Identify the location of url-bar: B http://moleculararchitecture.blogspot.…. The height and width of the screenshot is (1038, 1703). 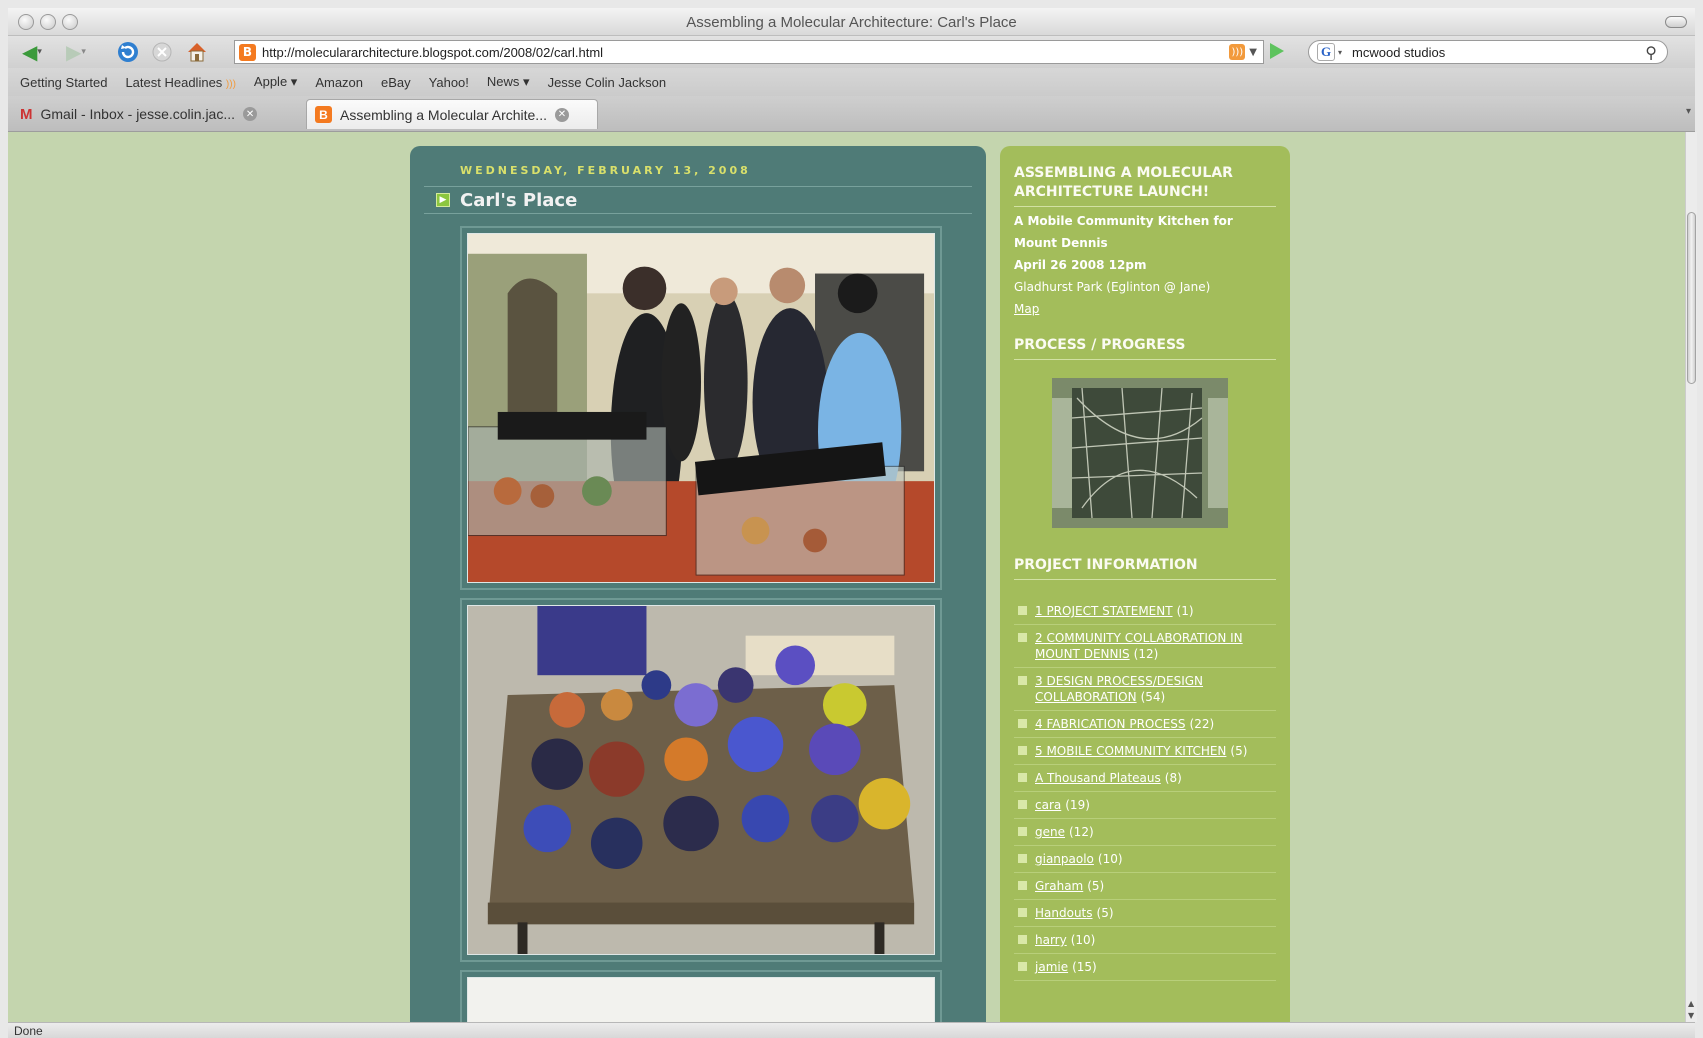
(749, 52).